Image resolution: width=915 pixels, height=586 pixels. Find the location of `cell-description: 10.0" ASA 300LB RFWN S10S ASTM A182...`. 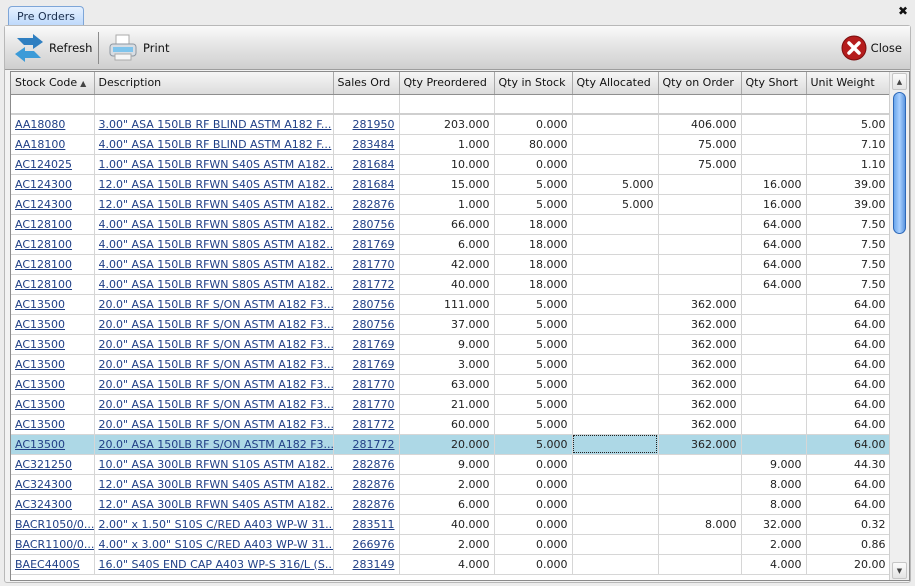

cell-description: 10.0" ASA 300LB RFWN S10S ASTM A182... is located at coordinates (214, 464).